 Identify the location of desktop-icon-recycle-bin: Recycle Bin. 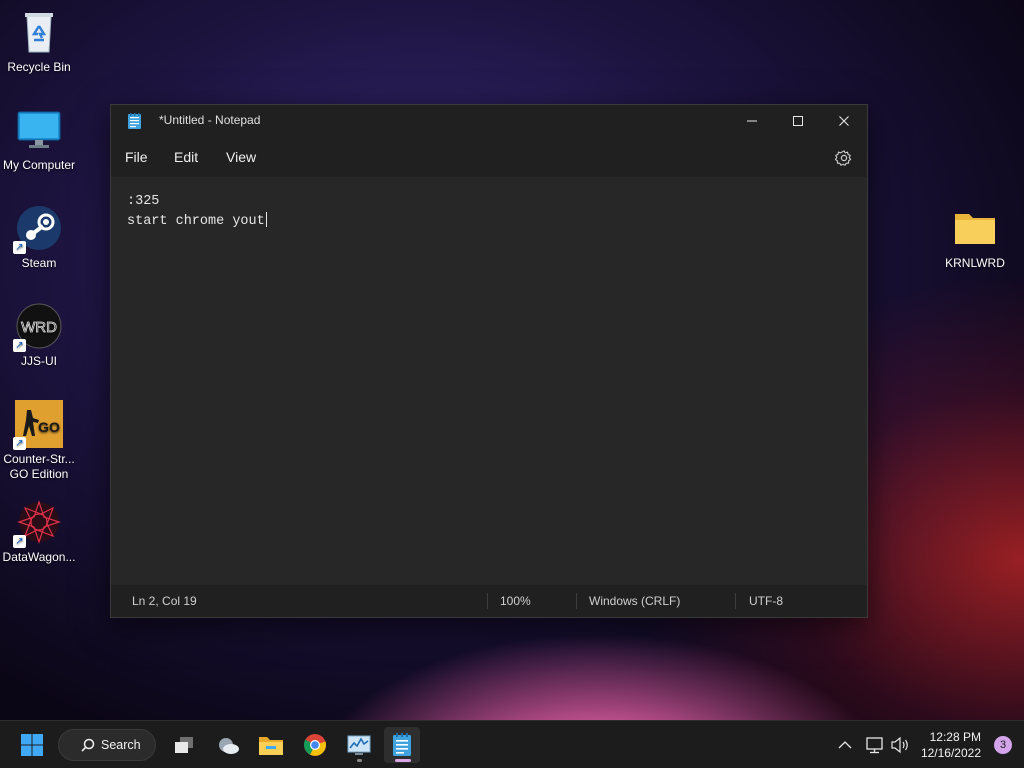
(39, 41).